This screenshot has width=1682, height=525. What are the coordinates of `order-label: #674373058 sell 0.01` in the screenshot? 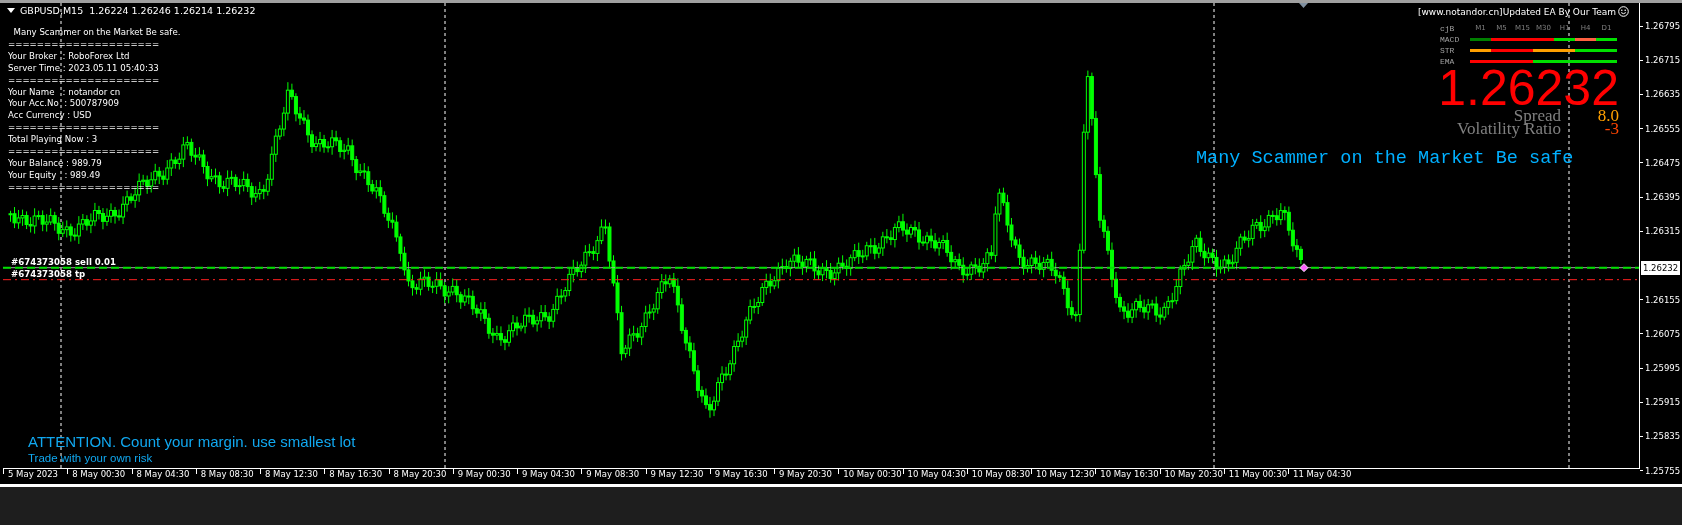 It's located at (64, 261).